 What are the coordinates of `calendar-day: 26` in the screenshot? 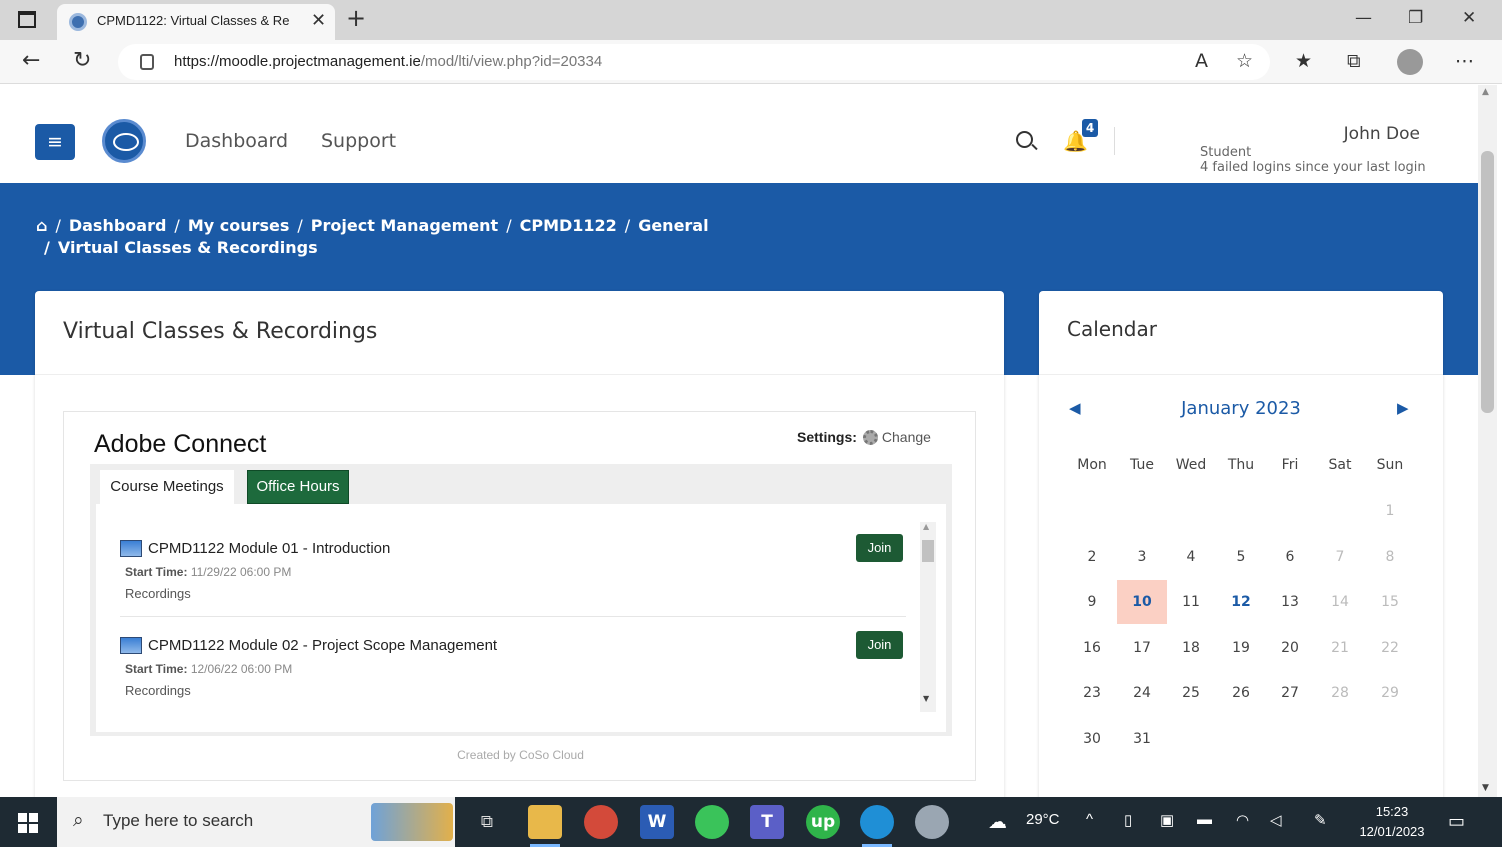 It's located at (1241, 693).